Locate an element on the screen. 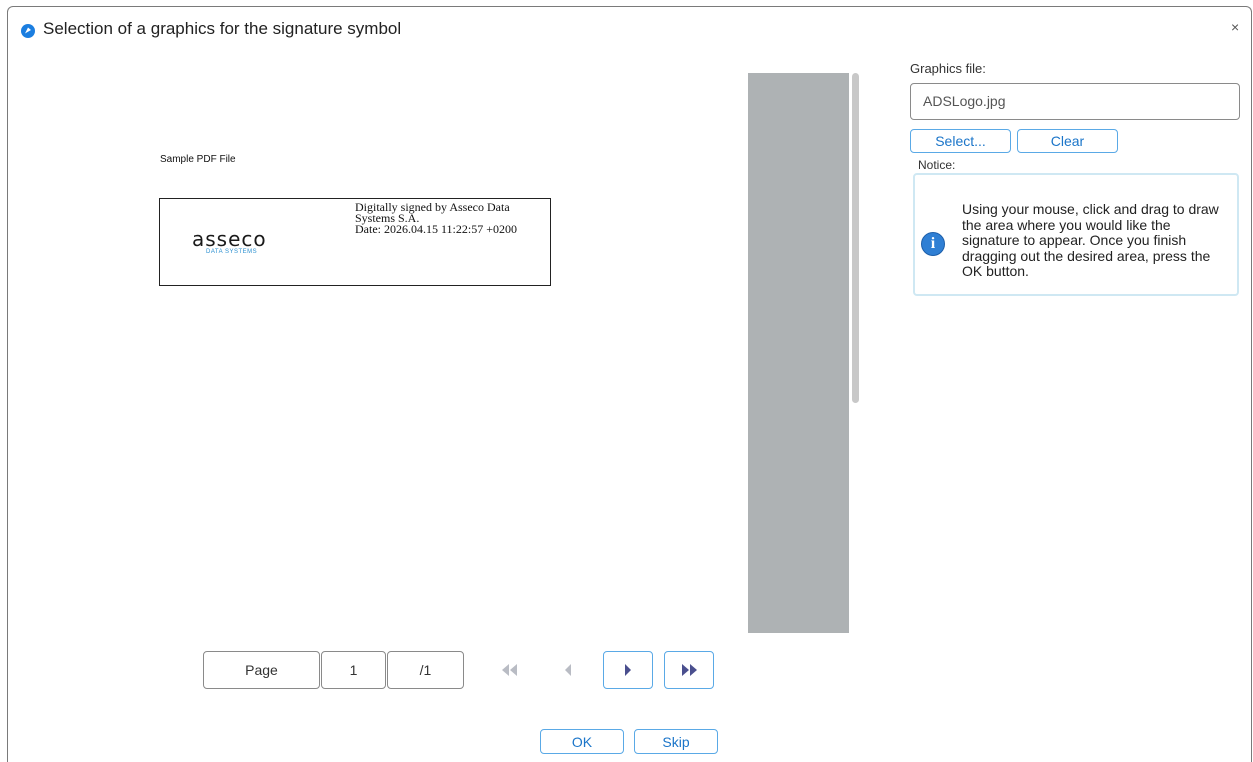 The width and height of the screenshot is (1253, 762). graphics-file-field: ADSLogo.jpg is located at coordinates (1075, 101).